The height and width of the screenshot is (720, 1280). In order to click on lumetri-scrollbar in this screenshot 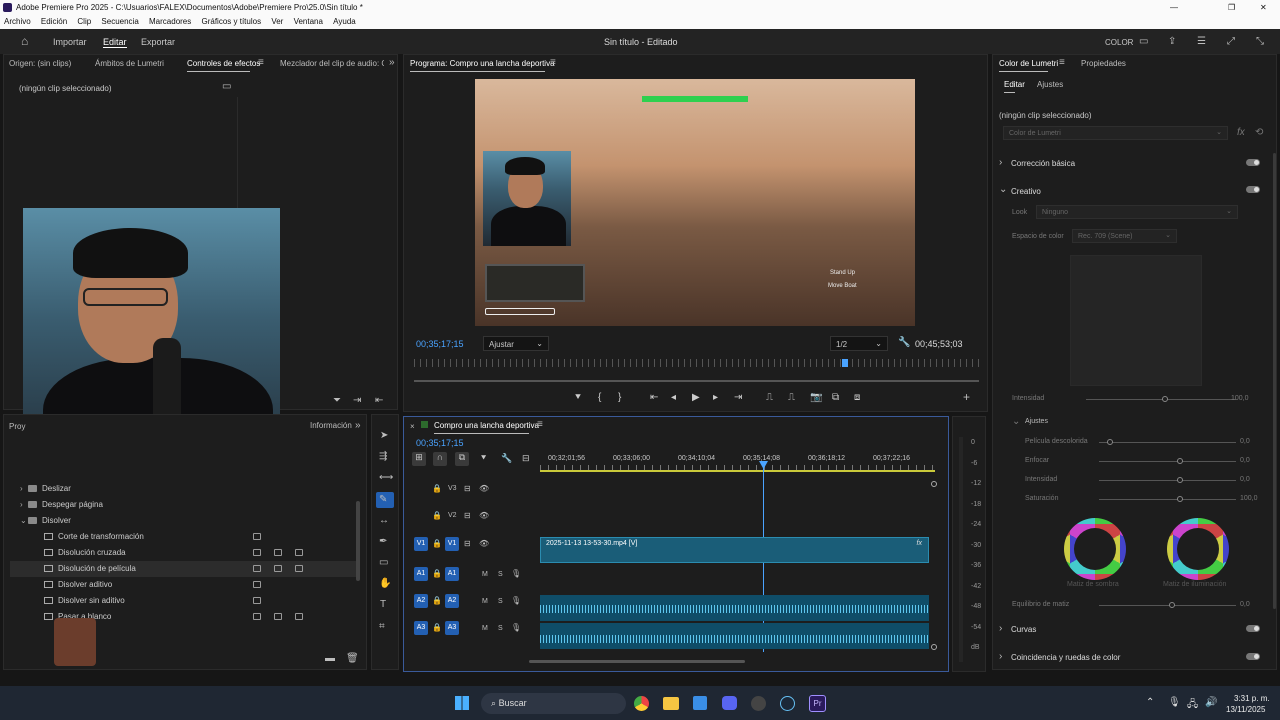, I will do `click(1274, 381)`.